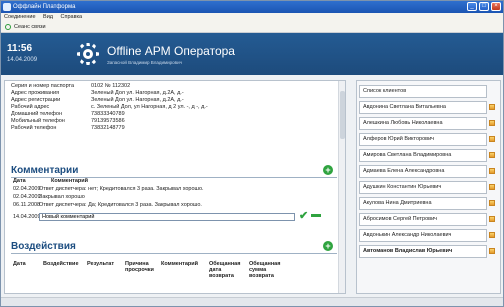 This screenshot has width=504, height=307. Describe the element at coordinates (171, 51) in the screenshot. I see `app-title: Offline АРМ Оператора` at that location.